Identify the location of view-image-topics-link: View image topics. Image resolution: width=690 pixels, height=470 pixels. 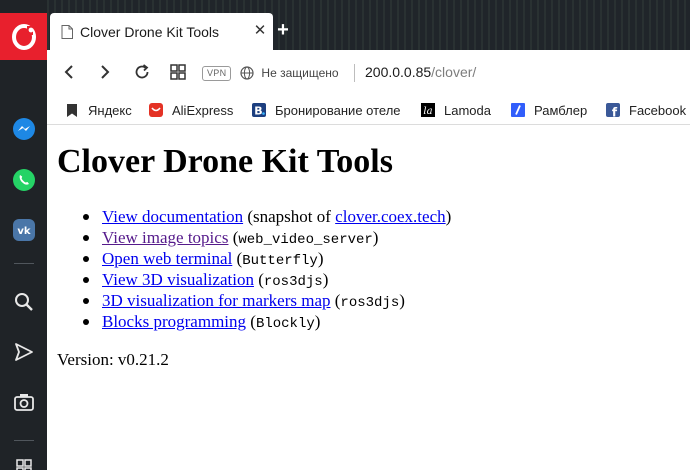
(165, 237).